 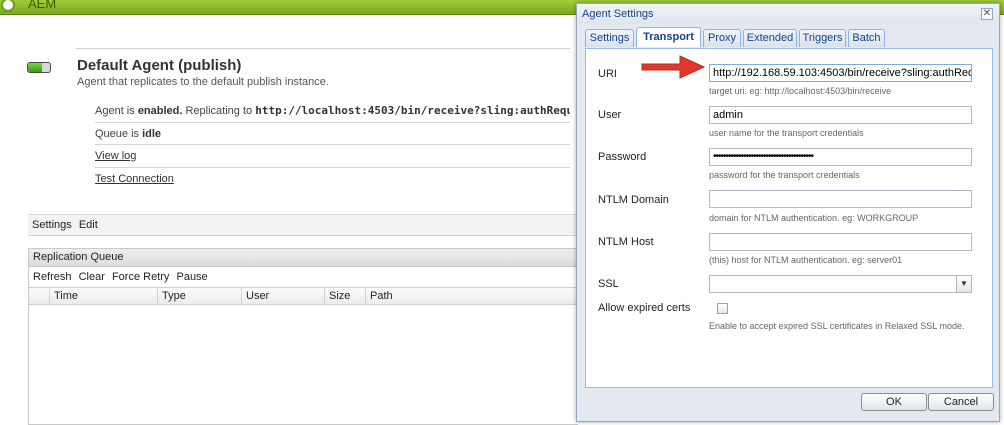 I want to click on expired-certs-checkbox, so click(x=722, y=308).